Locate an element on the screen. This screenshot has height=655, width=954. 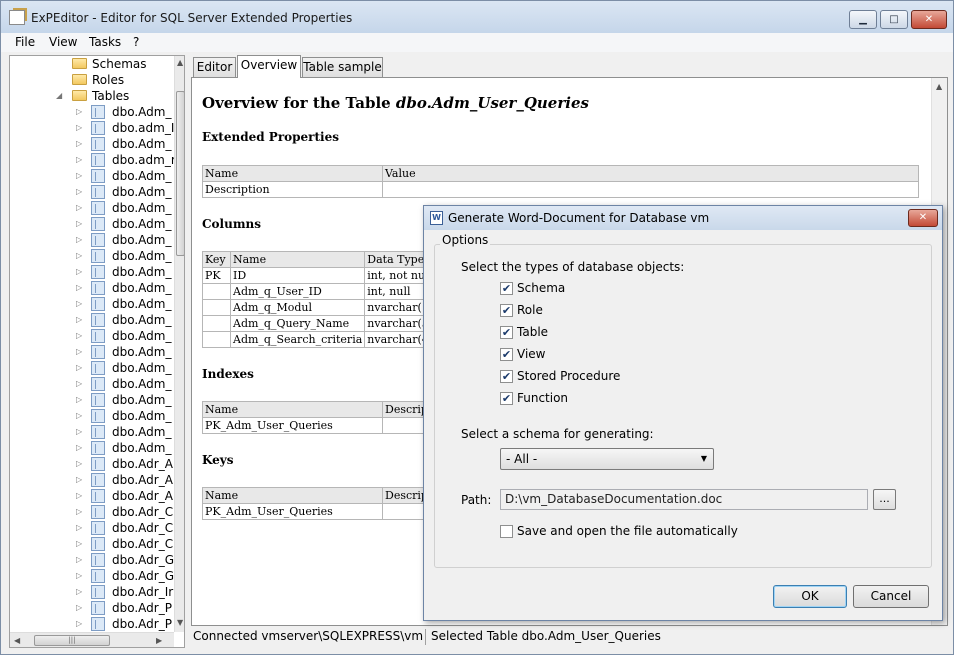
tree-folder-roles: Roles is located at coordinates (115, 80).